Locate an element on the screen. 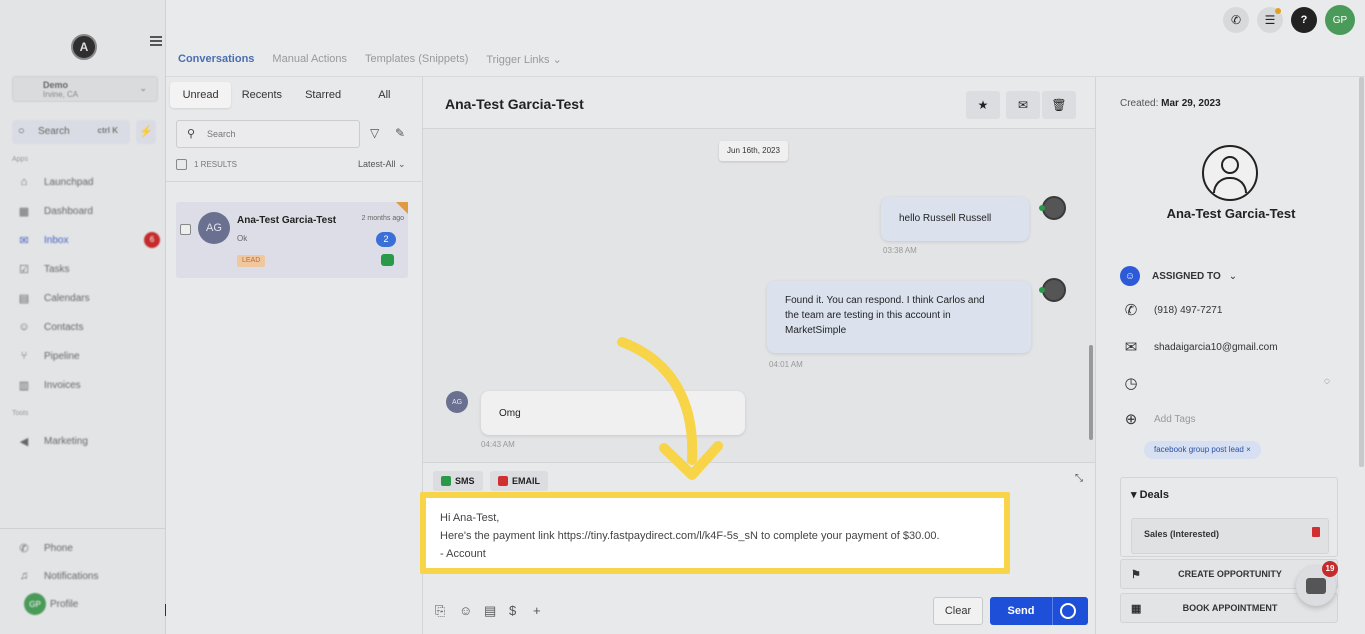 This screenshot has width=1365, height=634. unread-corner-marker is located at coordinates (402, 208).